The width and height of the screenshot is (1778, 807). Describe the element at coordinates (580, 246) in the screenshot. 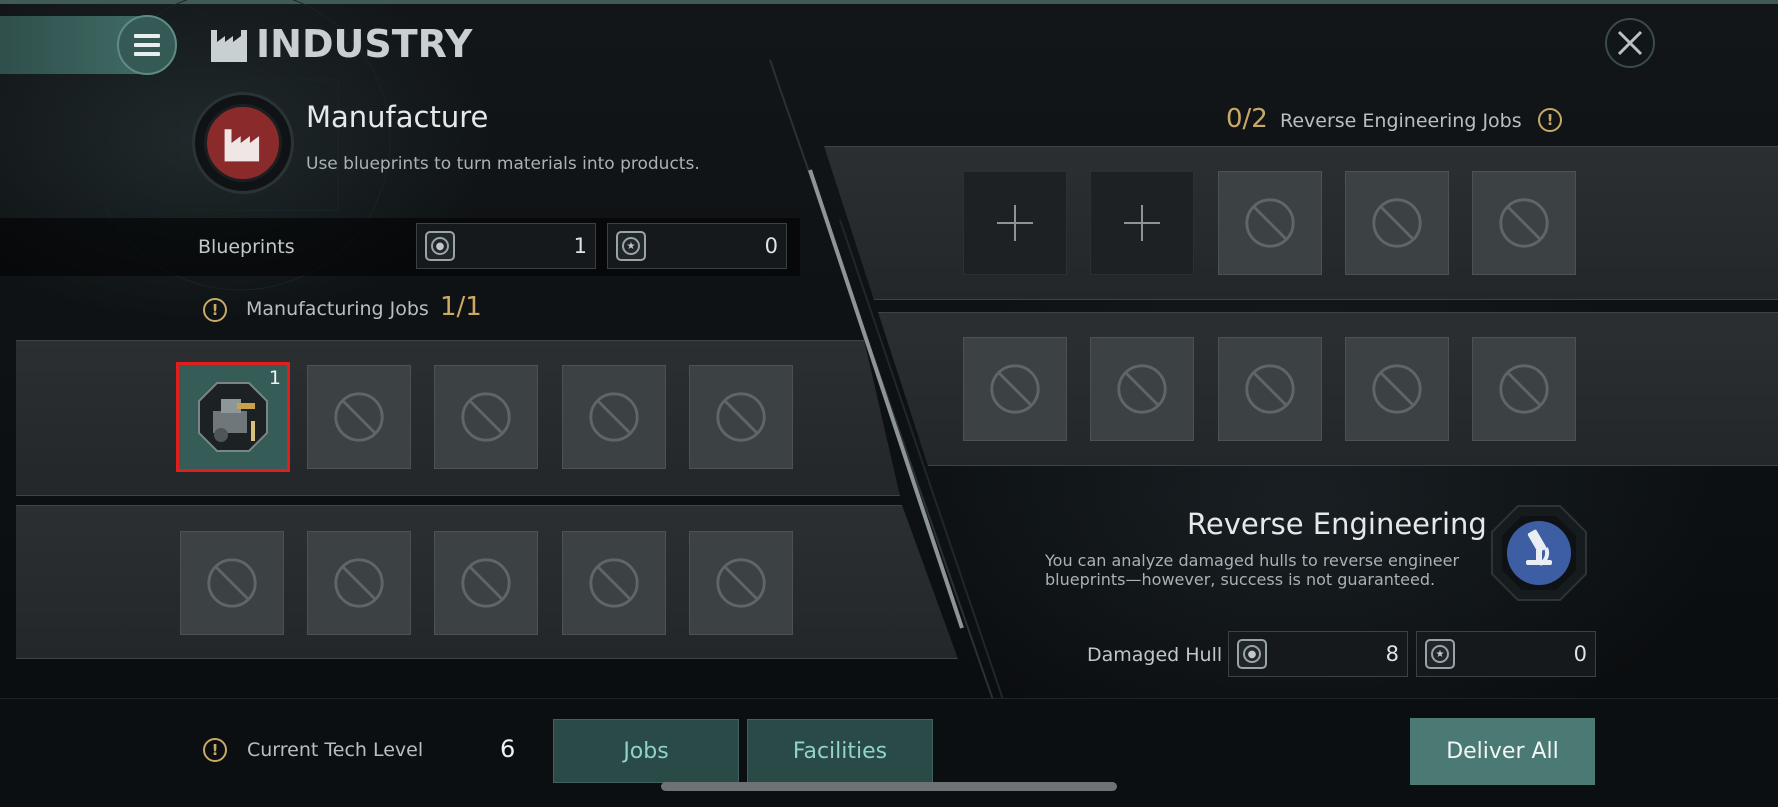

I see `blueprint-original-count: 1` at that location.